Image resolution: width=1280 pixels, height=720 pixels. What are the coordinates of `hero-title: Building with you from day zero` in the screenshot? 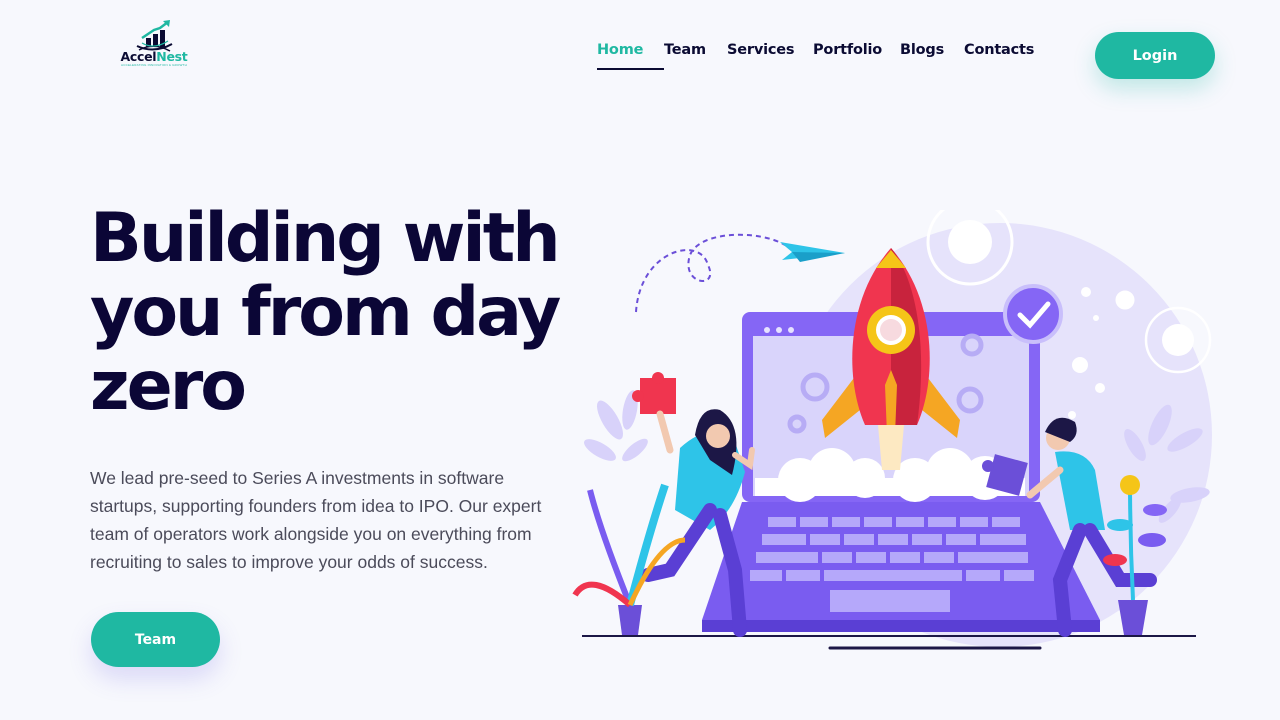 It's located at (325, 312).